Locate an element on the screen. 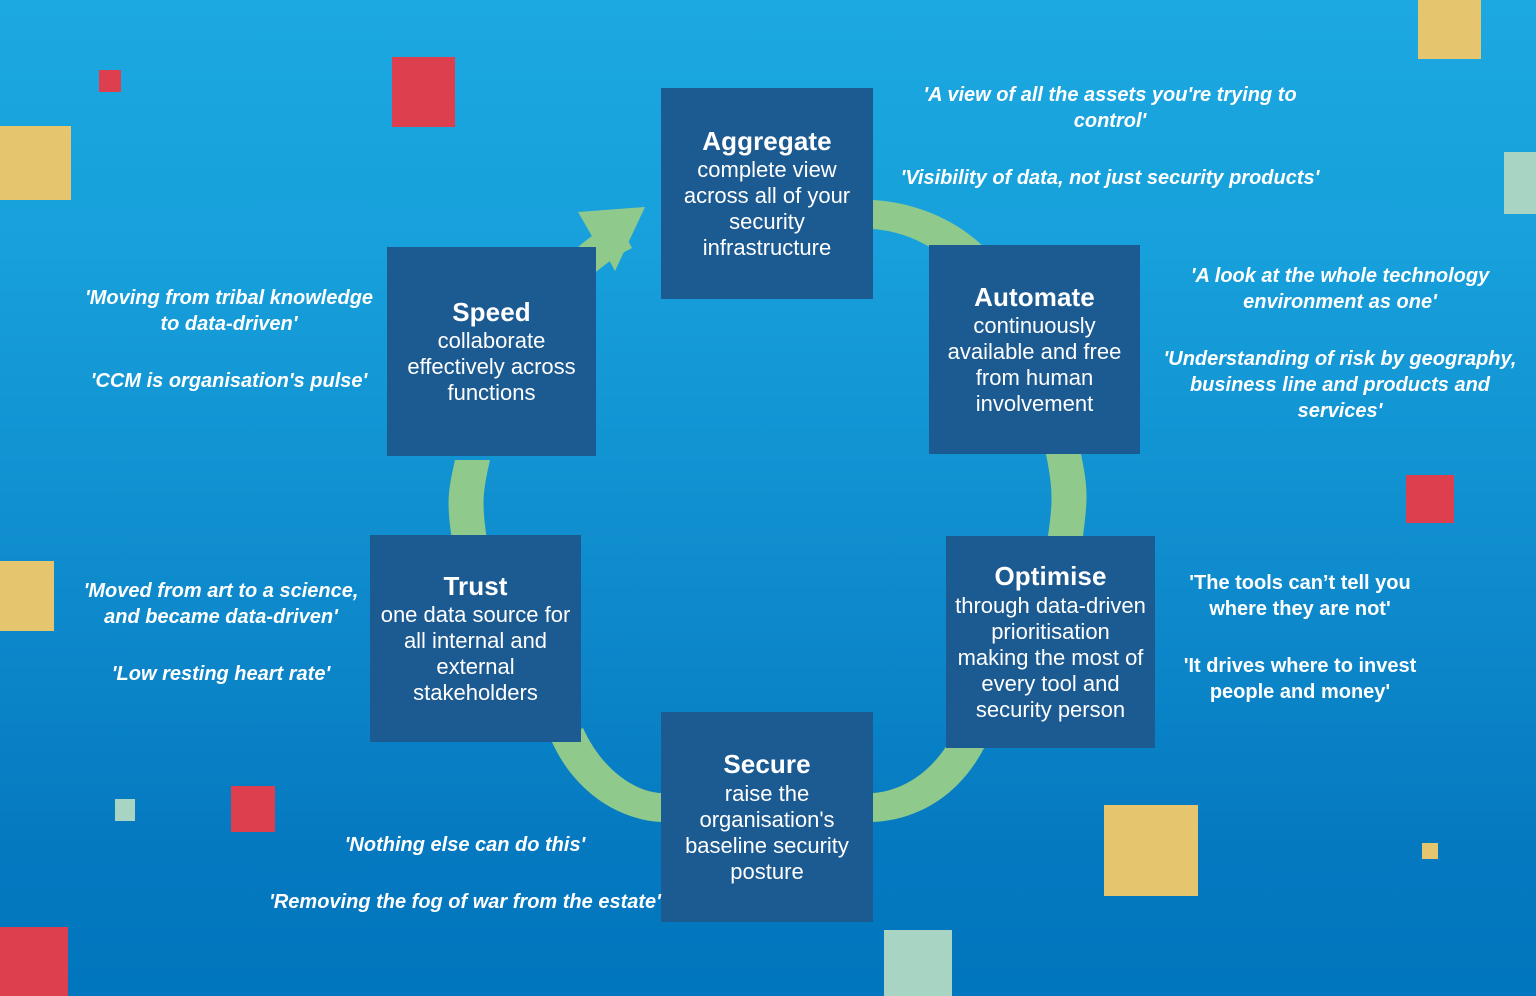 The width and height of the screenshot is (1536, 996). quote-speed-2: 'CCM is organisation's pulse' is located at coordinates (229, 381).